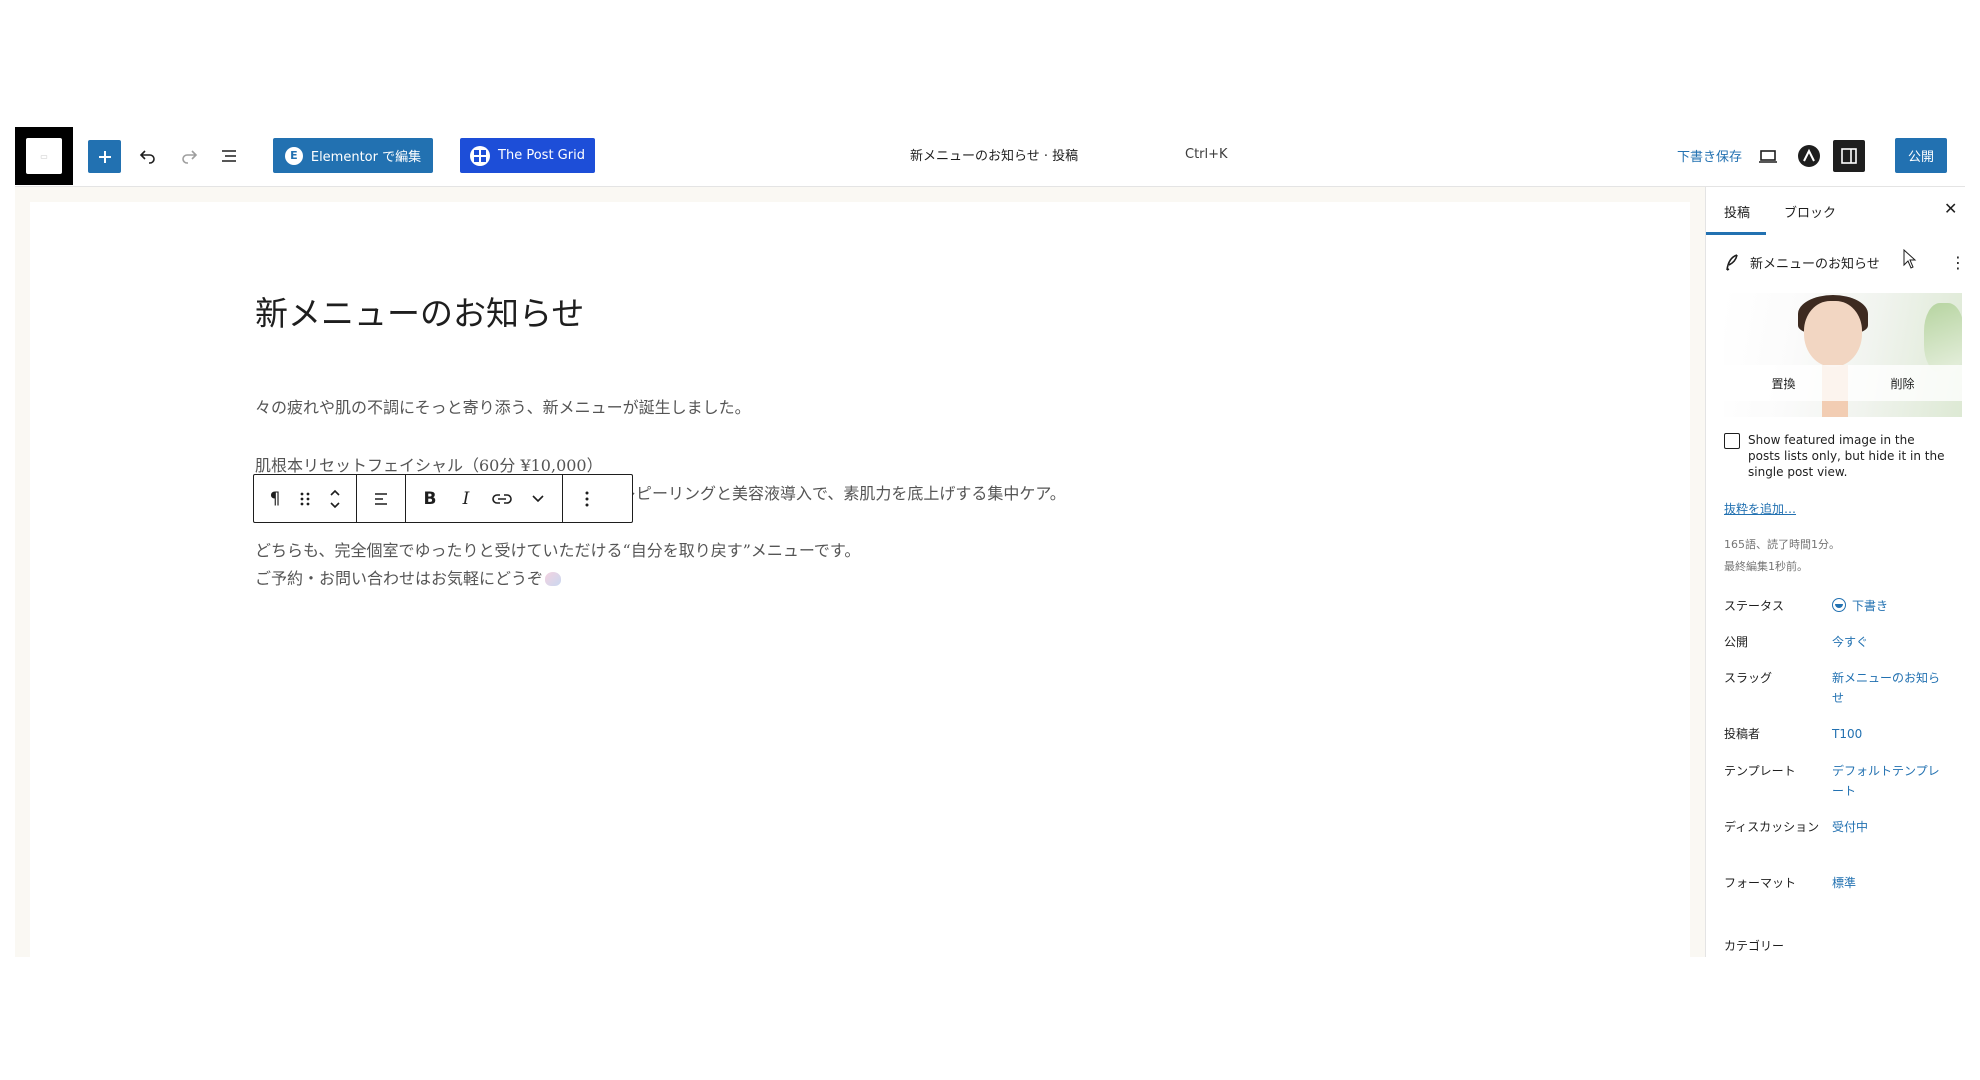 The image size is (1980, 1080). What do you see at coordinates (1760, 883) in the screenshot?
I see `format-label: フォーマット` at bounding box center [1760, 883].